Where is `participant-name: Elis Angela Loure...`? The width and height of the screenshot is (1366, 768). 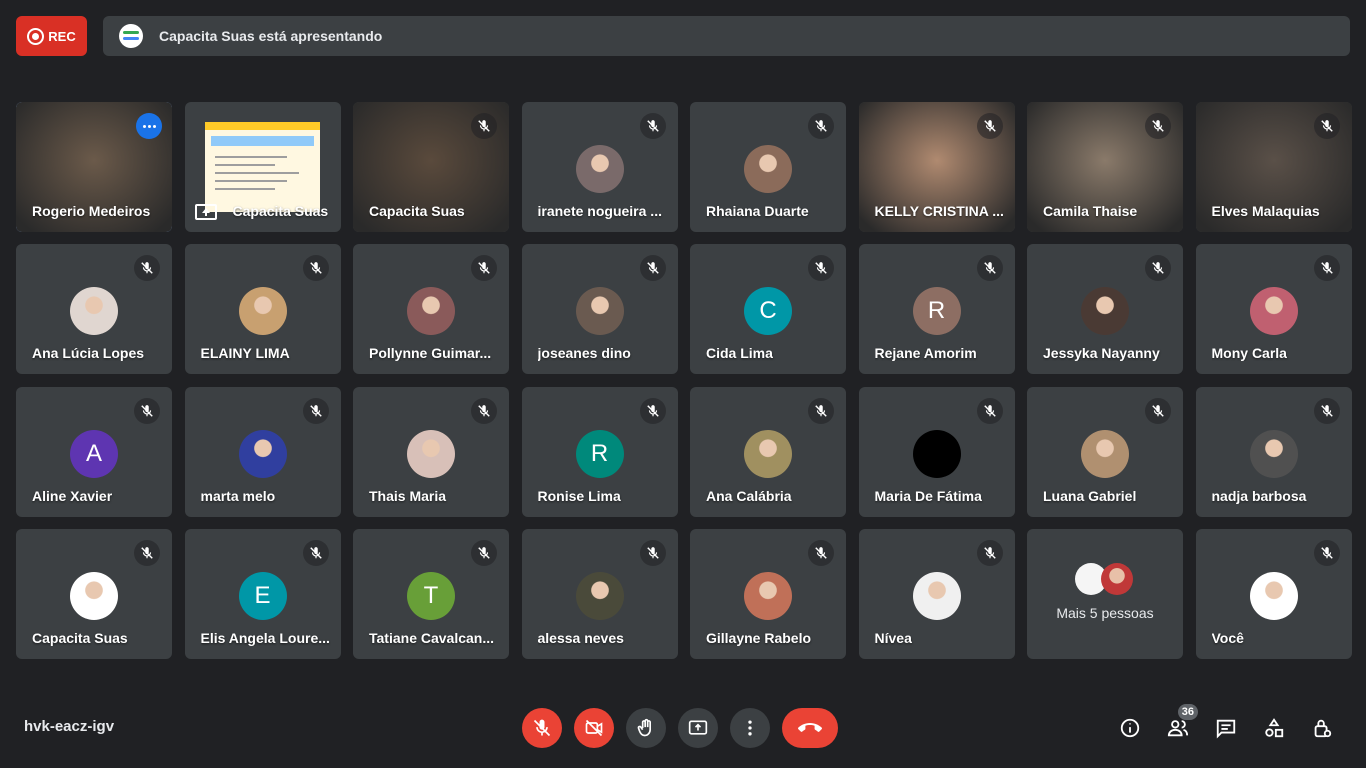
participant-name: Elis Angela Loure... is located at coordinates (265, 637).